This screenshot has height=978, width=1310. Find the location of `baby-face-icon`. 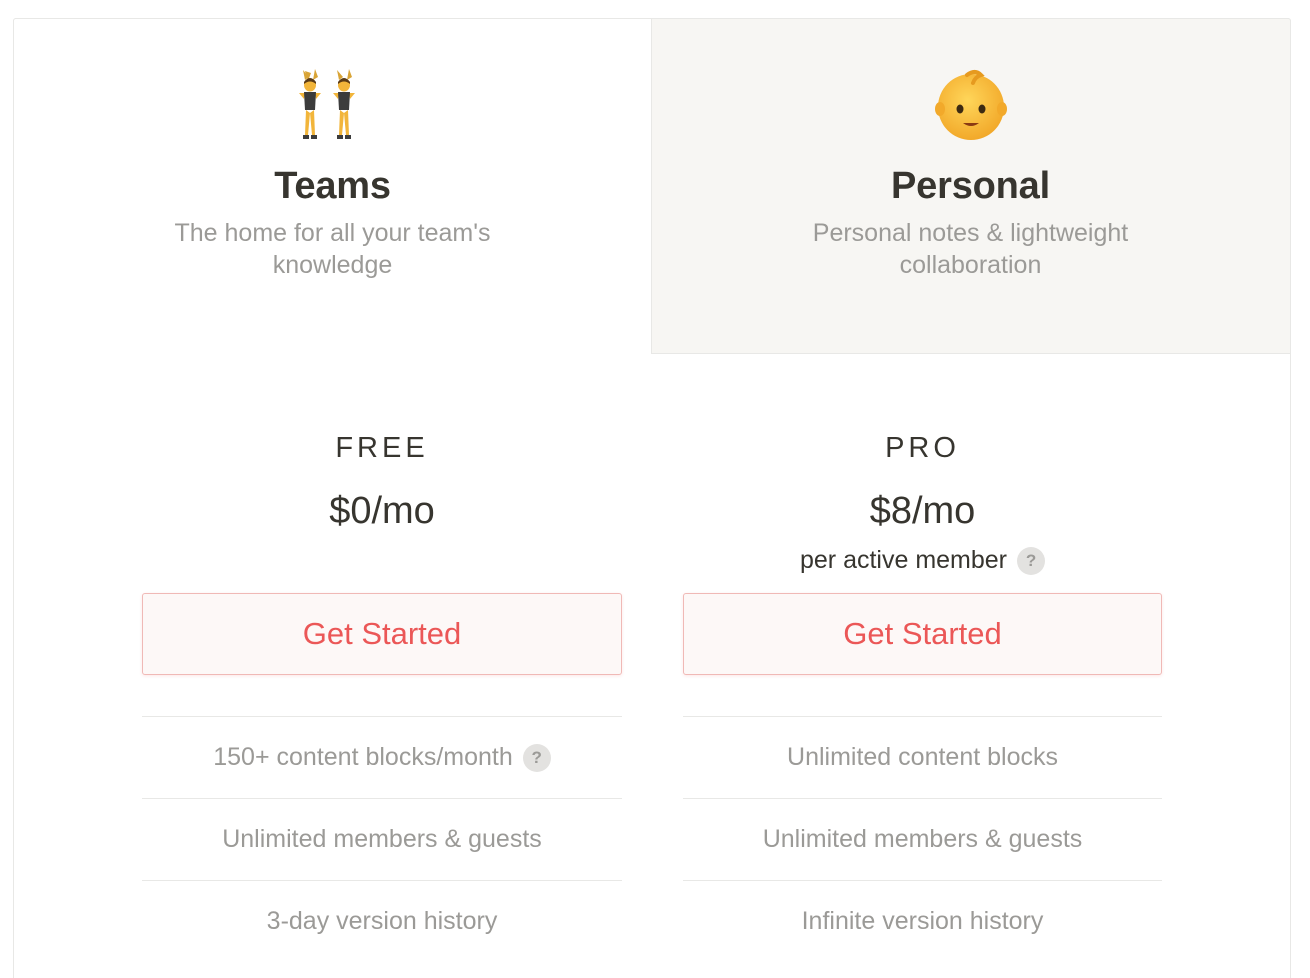

baby-face-icon is located at coordinates (970, 105).